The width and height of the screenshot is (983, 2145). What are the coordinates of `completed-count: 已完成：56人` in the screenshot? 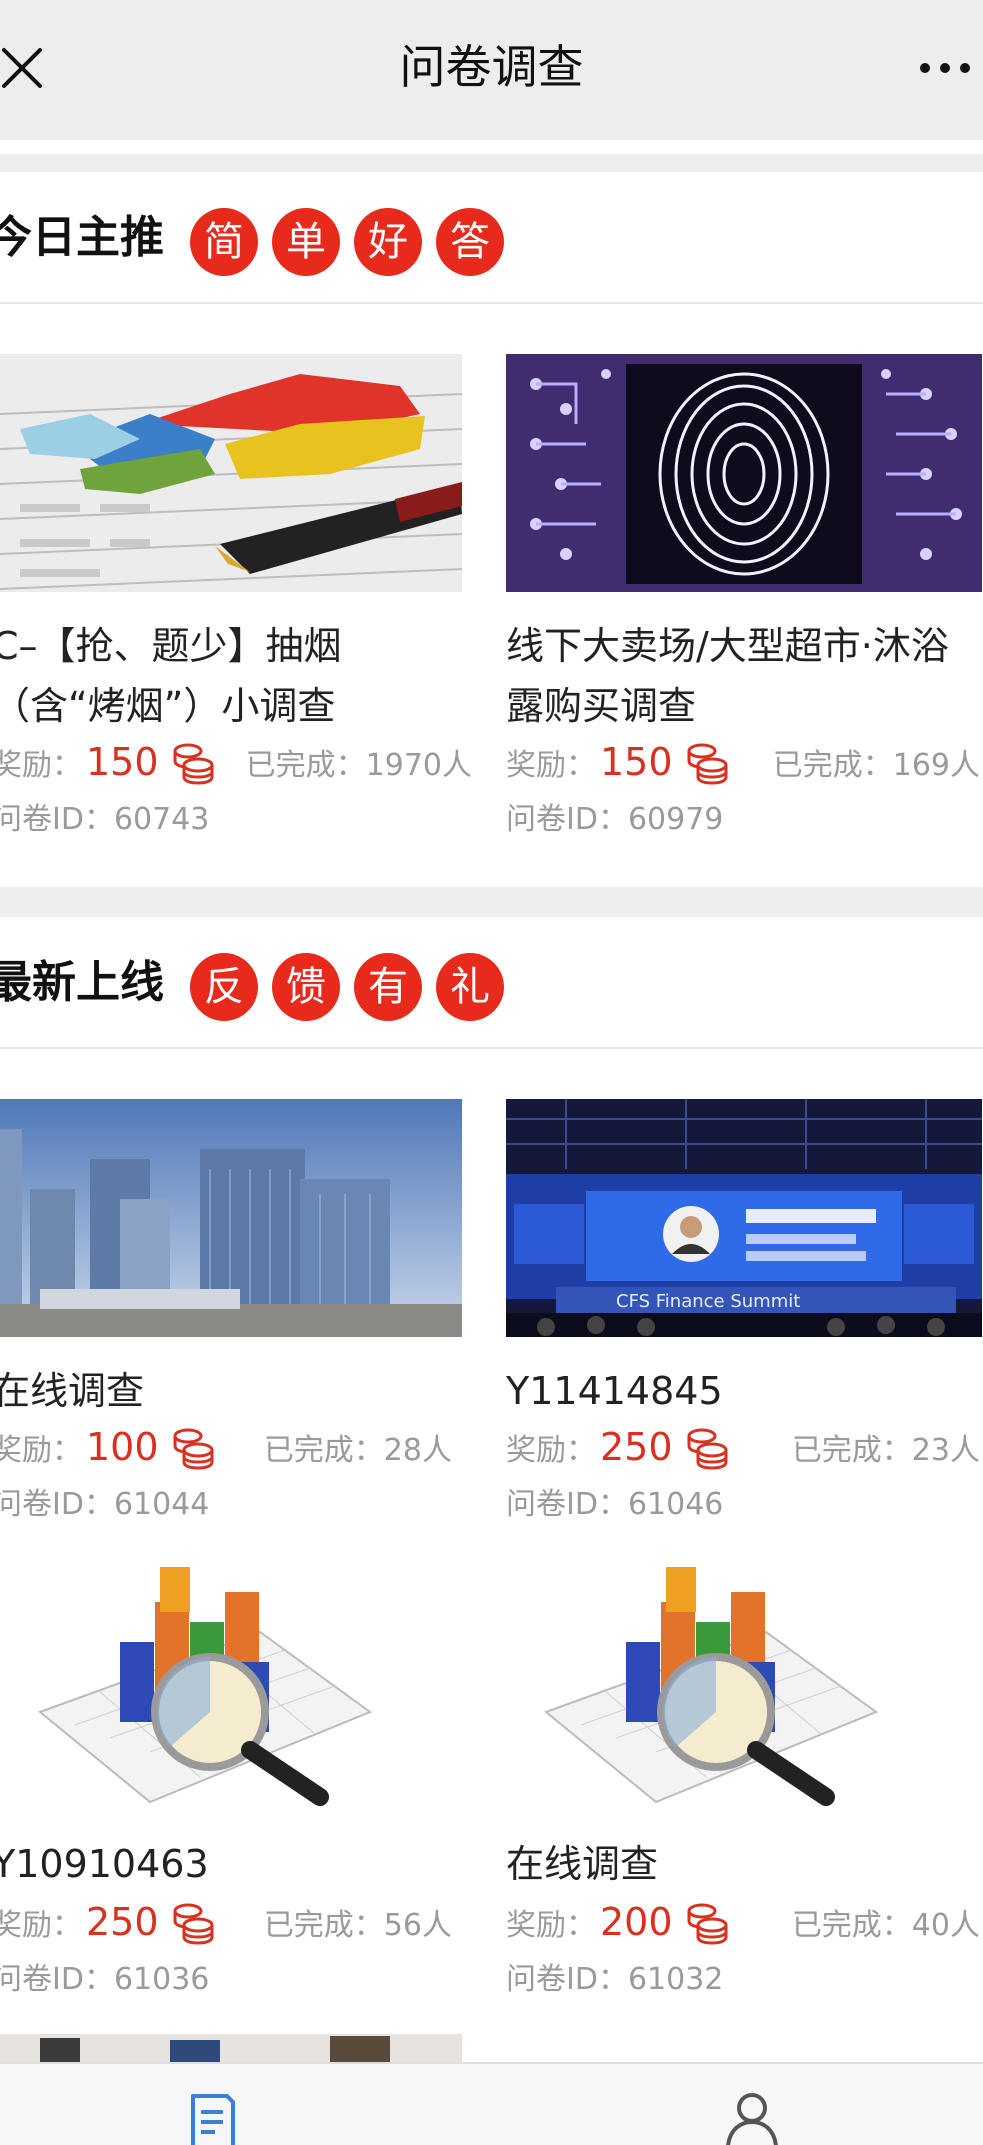 It's located at (357, 1925).